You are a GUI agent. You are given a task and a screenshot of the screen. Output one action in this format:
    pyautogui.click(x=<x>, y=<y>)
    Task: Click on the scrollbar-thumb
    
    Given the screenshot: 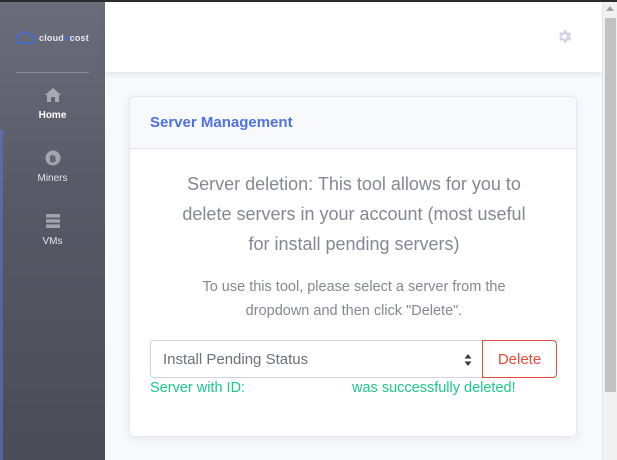 What is the action you would take?
    pyautogui.click(x=610, y=205)
    